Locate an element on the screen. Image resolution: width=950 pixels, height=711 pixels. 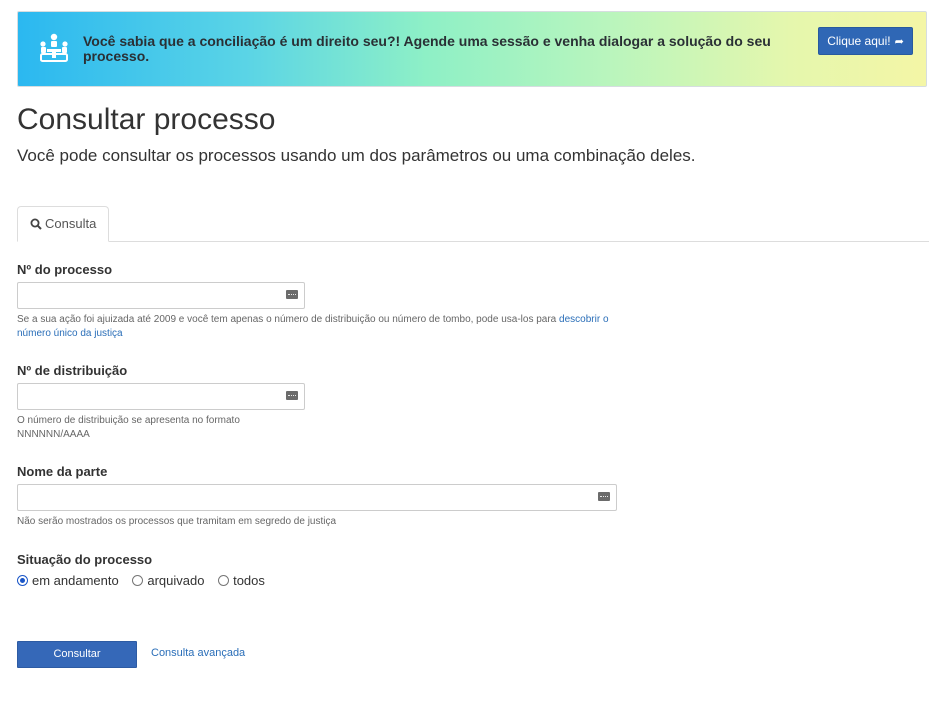
banner-cta-button: Clique aqui! ➦ is located at coordinates (865, 41).